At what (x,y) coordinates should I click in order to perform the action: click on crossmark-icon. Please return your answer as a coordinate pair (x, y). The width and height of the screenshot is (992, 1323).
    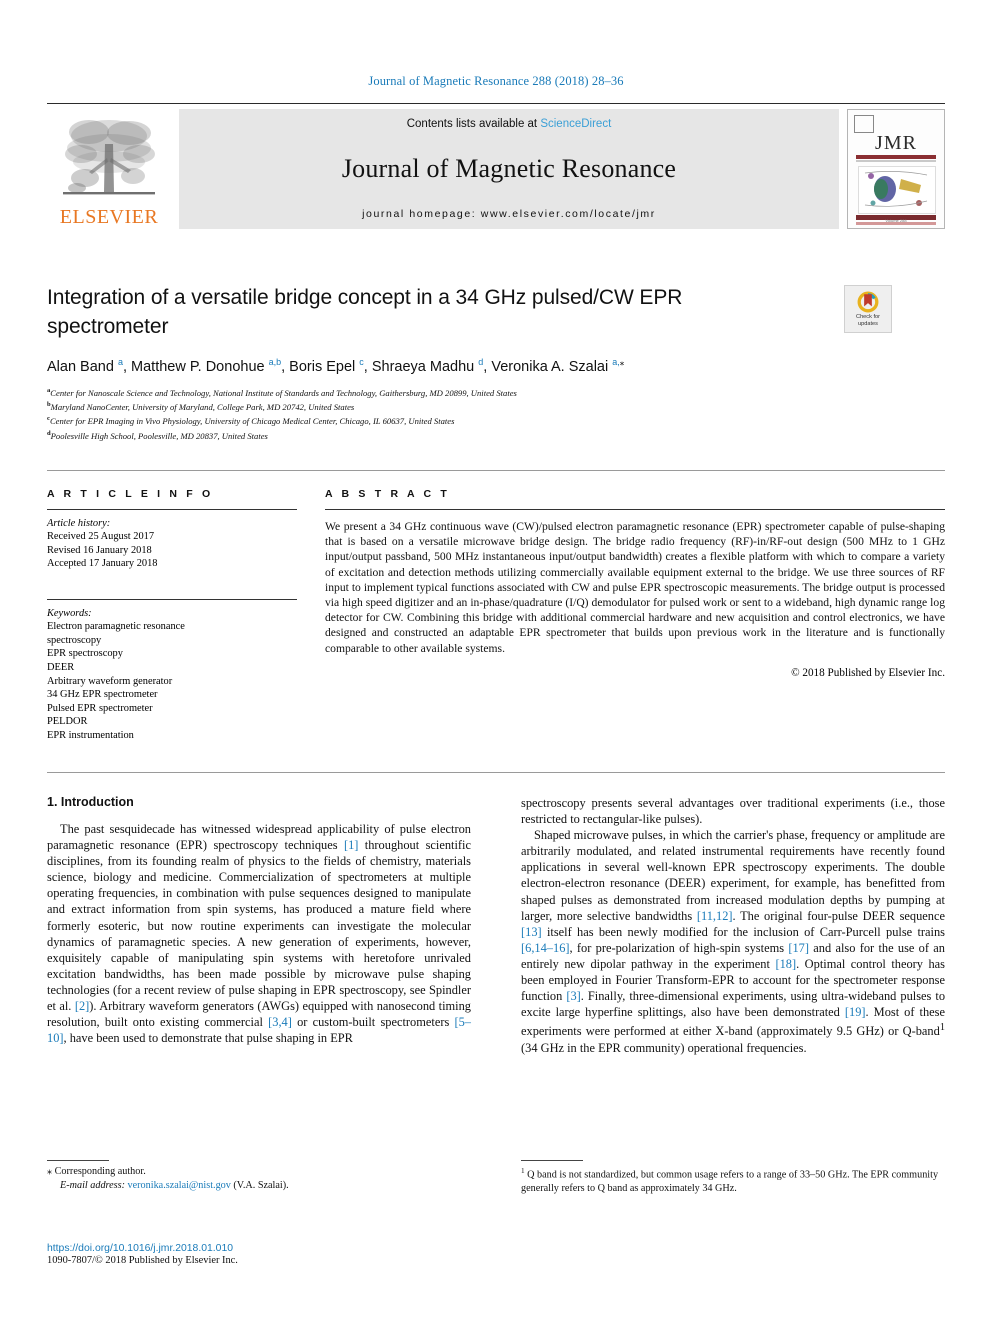
    Looking at the image, I should click on (868, 302).